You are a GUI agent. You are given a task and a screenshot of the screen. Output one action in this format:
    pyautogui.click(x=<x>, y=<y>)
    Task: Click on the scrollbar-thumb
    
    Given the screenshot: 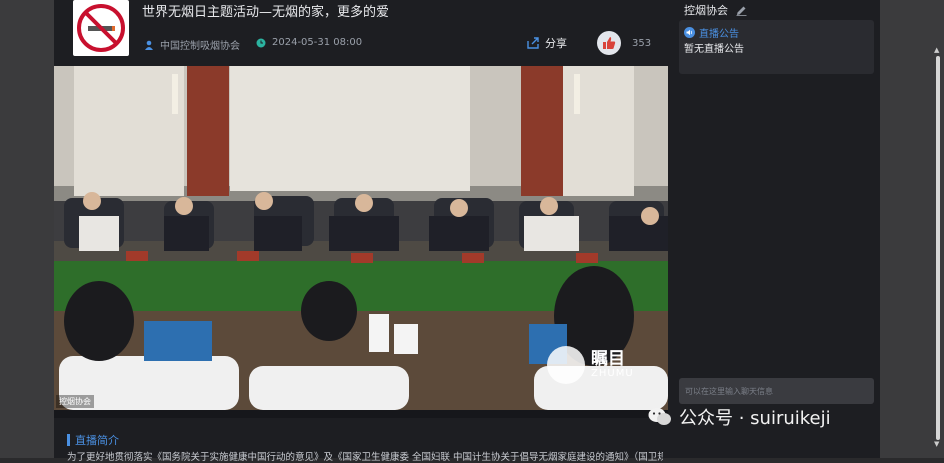 What is the action you would take?
    pyautogui.click(x=938, y=248)
    